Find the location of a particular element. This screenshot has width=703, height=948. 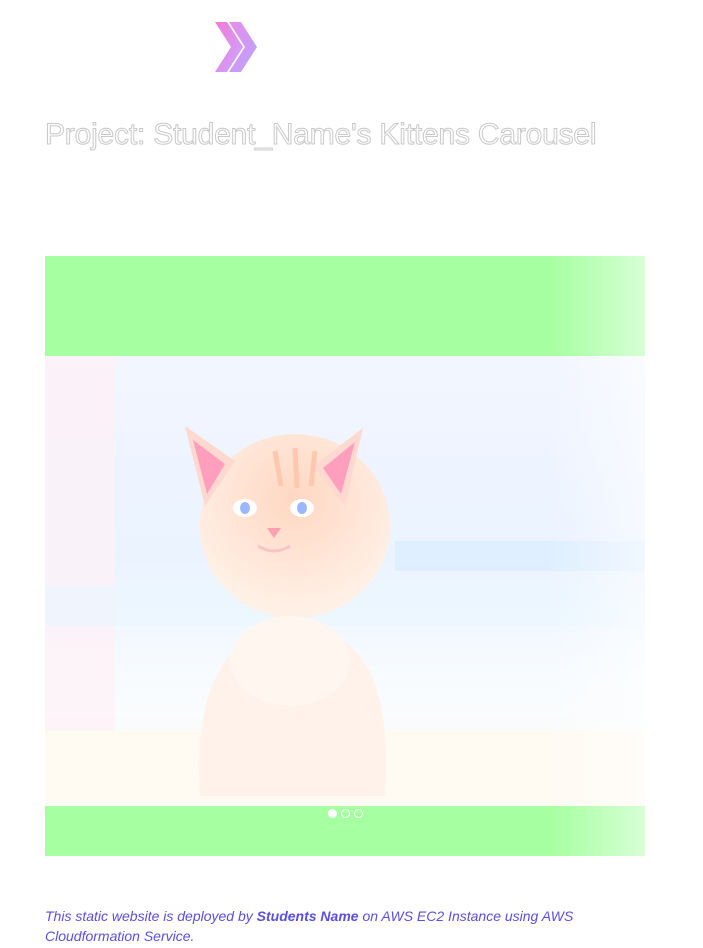

double-chevron-right-icon is located at coordinates (236, 47).